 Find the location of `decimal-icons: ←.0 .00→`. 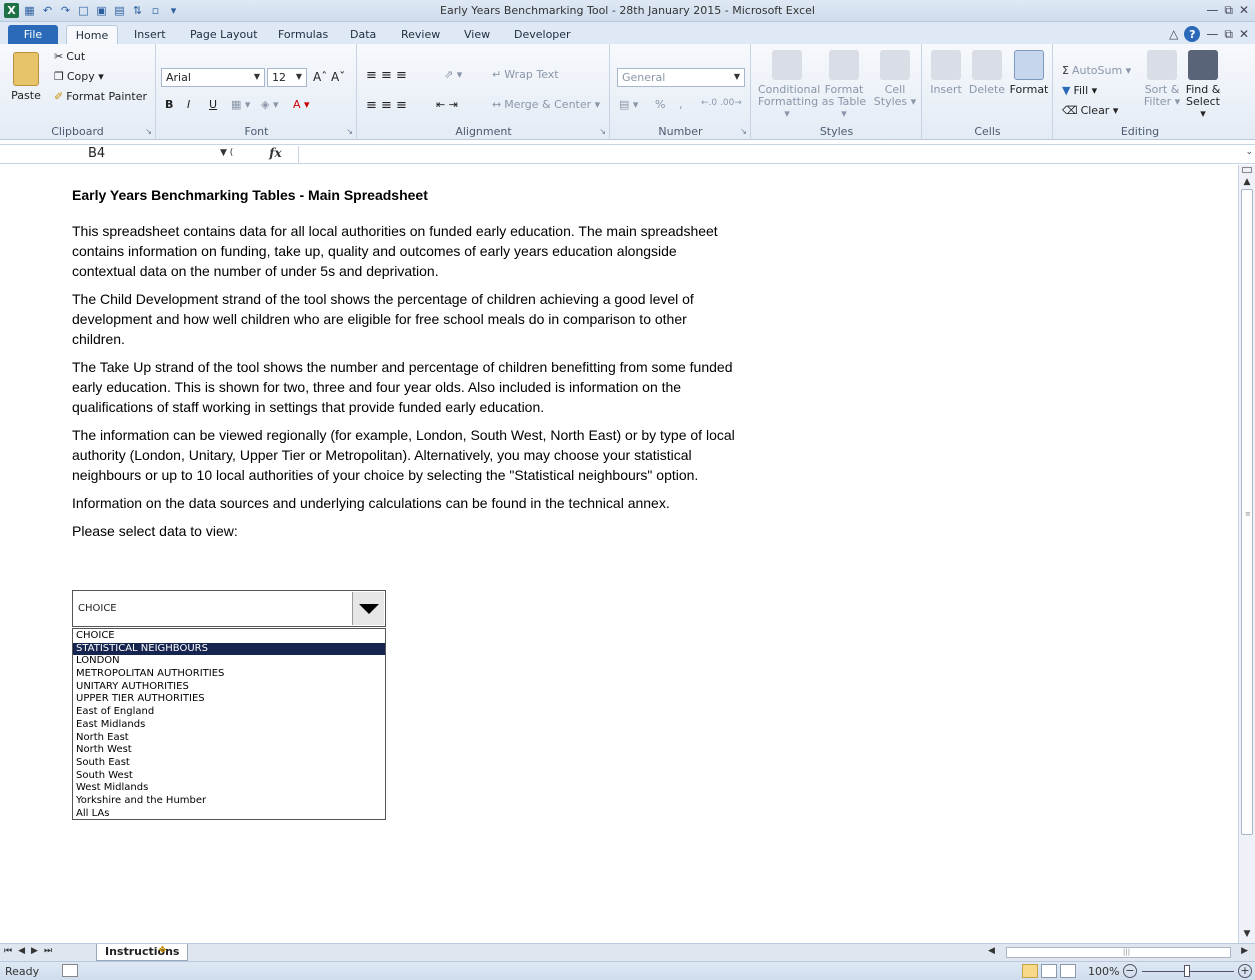

decimal-icons: ←.0 .00→ is located at coordinates (721, 103).